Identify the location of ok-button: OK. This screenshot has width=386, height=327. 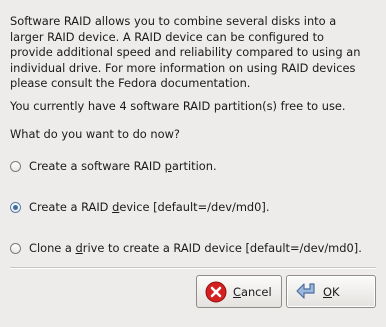
(331, 291).